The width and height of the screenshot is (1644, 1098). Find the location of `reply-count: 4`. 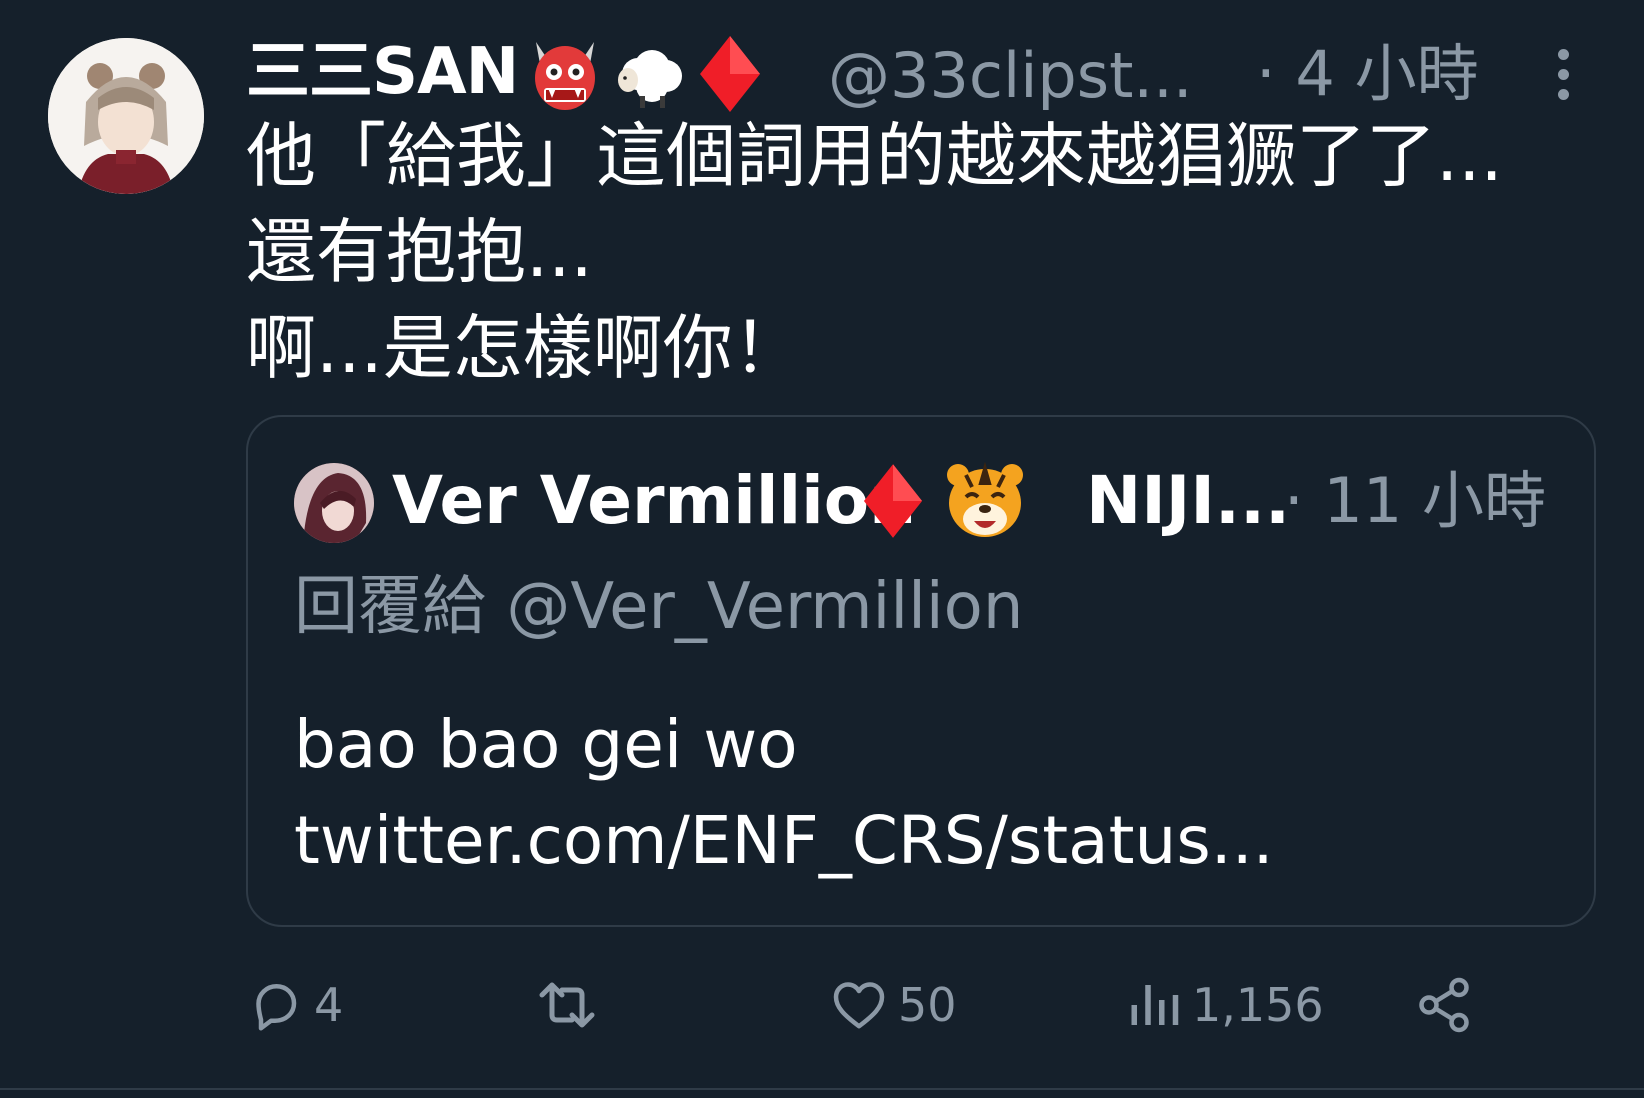

reply-count: 4 is located at coordinates (329, 1005).